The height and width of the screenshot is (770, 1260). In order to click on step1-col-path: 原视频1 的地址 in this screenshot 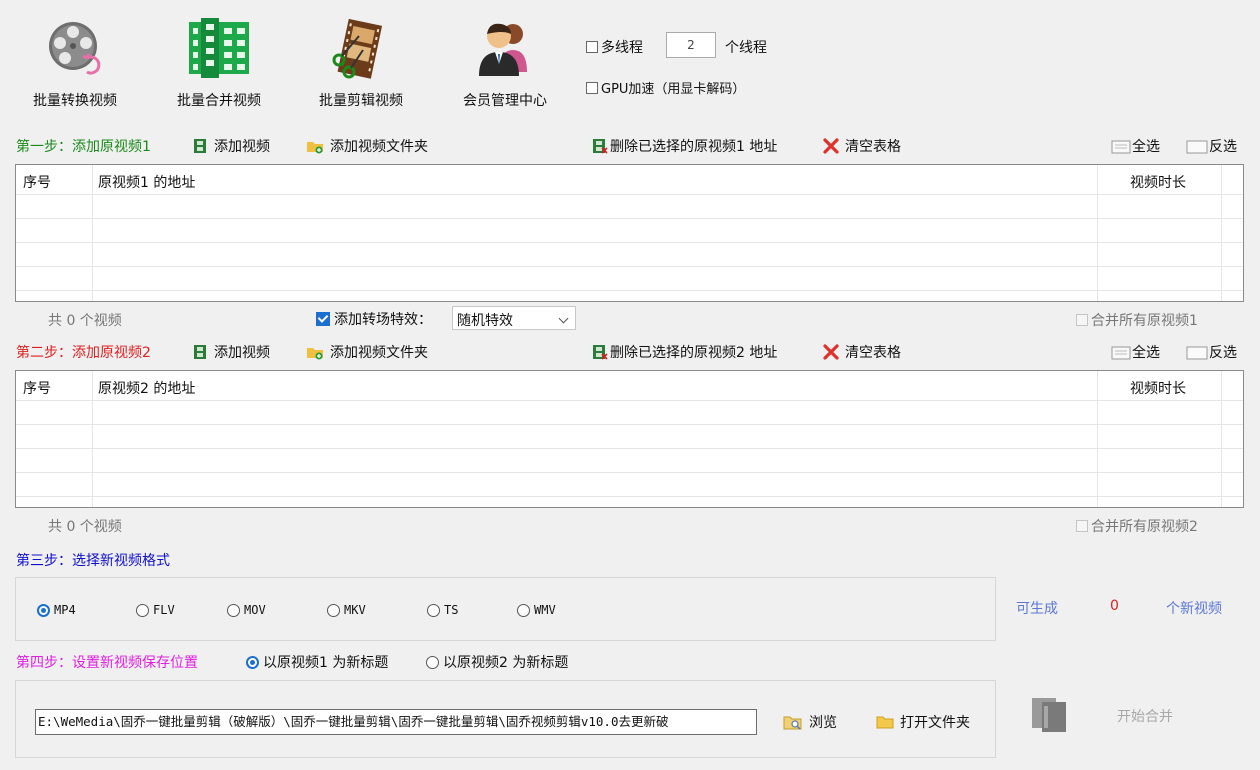, I will do `click(147, 183)`.